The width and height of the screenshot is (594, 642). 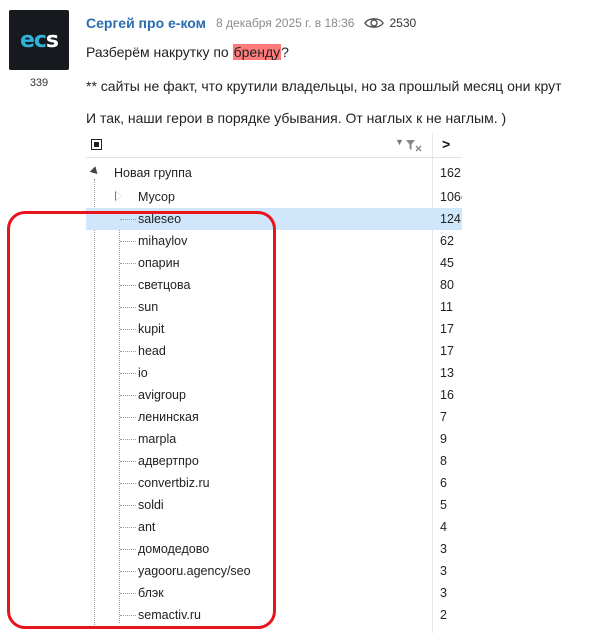 What do you see at coordinates (451, 197) in the screenshot?
I see `subgroup-value: 106(` at bounding box center [451, 197].